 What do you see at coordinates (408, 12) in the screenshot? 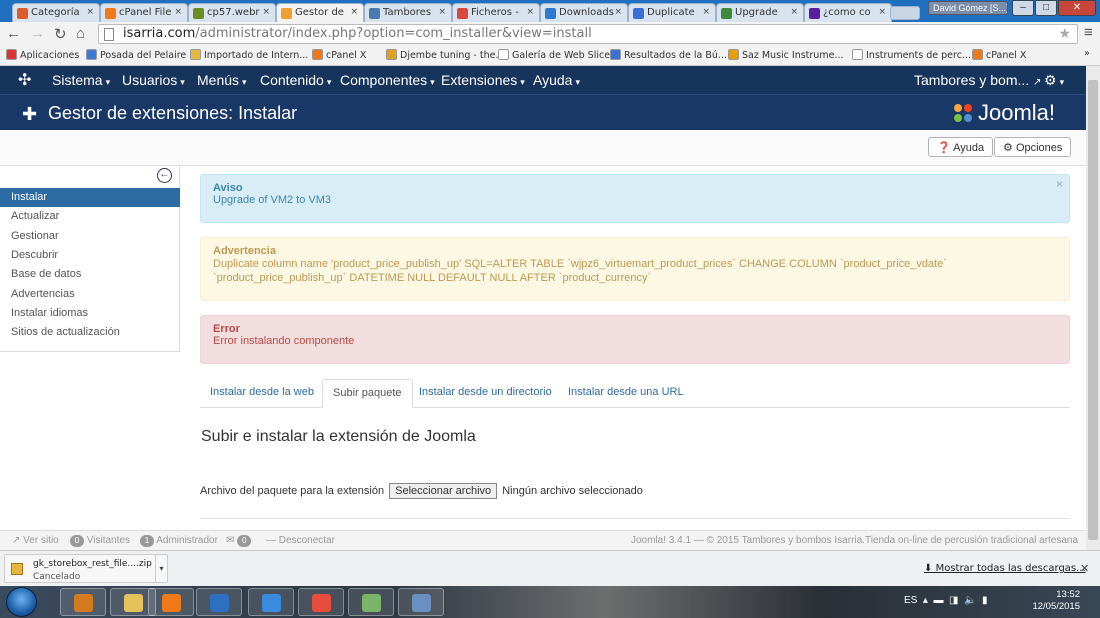
I see `browser-tab: Tambores ×` at bounding box center [408, 12].